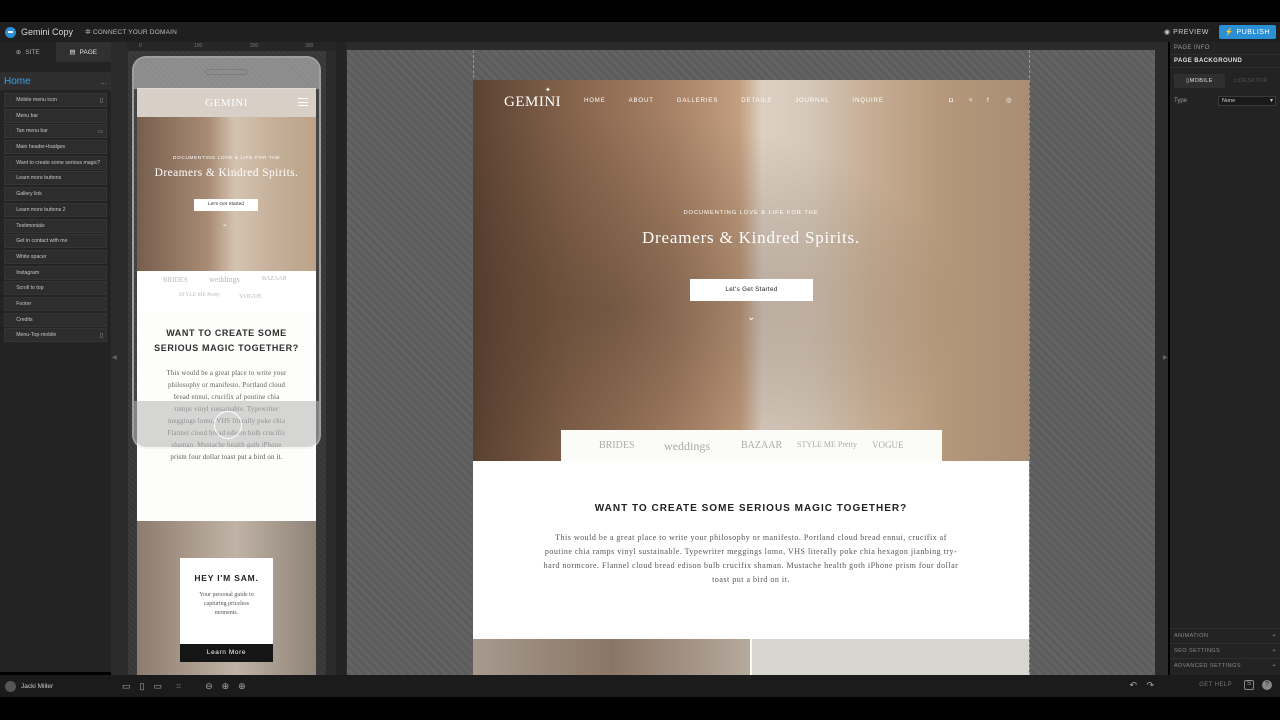  What do you see at coordinates (890, 657) in the screenshot?
I see `gallery-photo-right` at bounding box center [890, 657].